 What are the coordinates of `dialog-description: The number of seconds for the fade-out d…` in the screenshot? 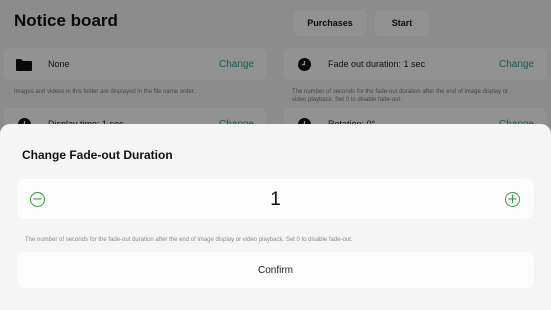 It's located at (189, 240).